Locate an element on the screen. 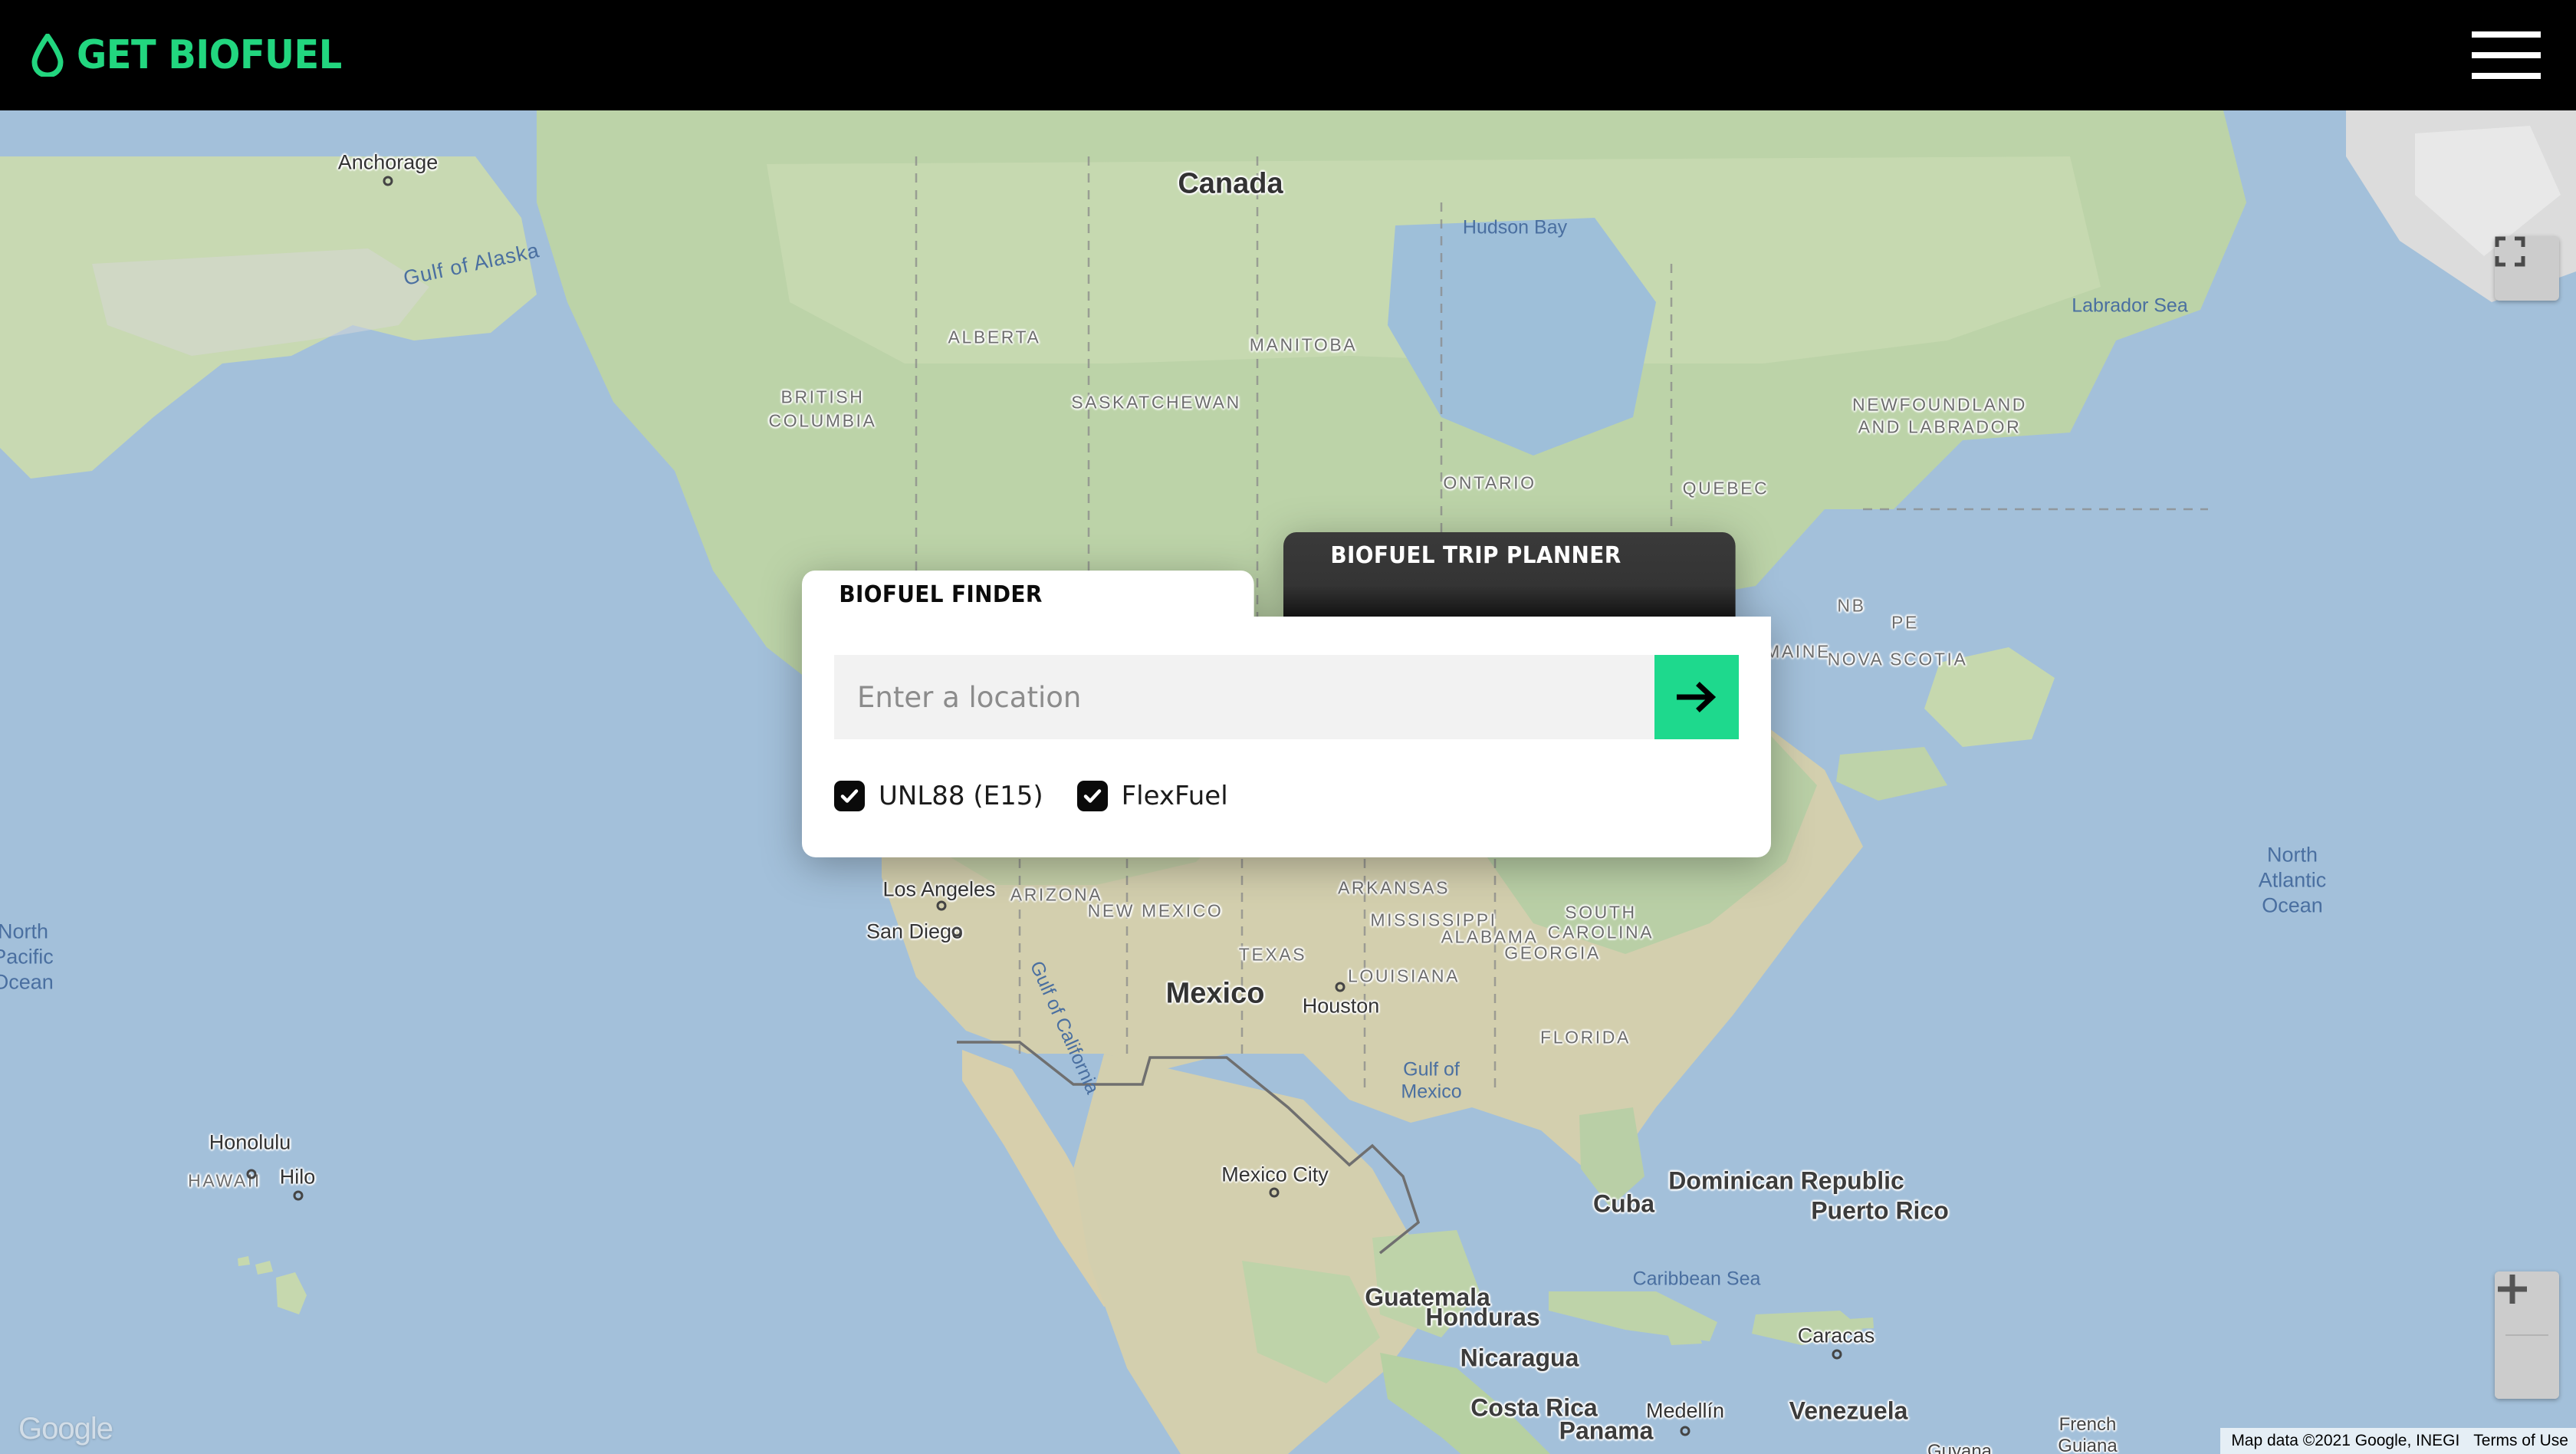  attribution-text: Map data ©2021 Google, INEGI is located at coordinates (2345, 1440).